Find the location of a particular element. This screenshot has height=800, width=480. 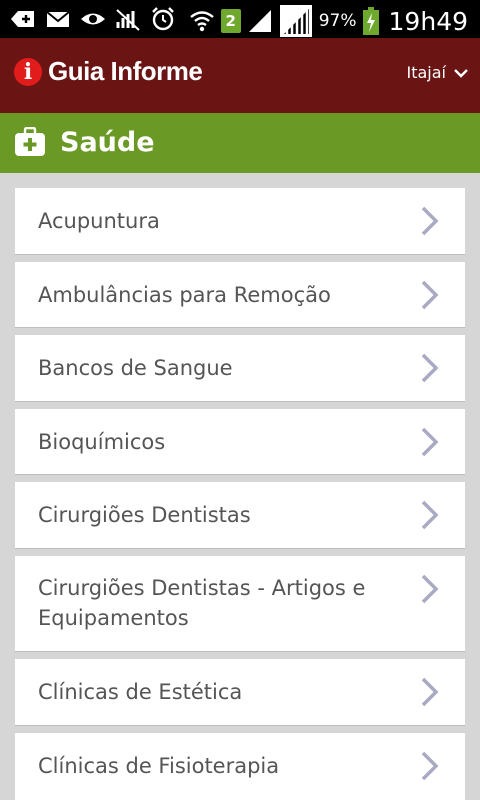

list-item-clinicas-de-fisioterapia: Clínicas de Fisioterapia is located at coordinates (240, 766).